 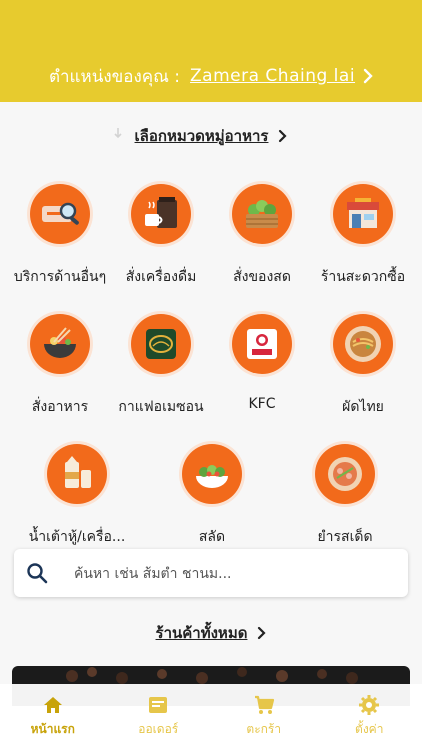 What do you see at coordinates (264, 704) in the screenshot?
I see `cart-icon` at bounding box center [264, 704].